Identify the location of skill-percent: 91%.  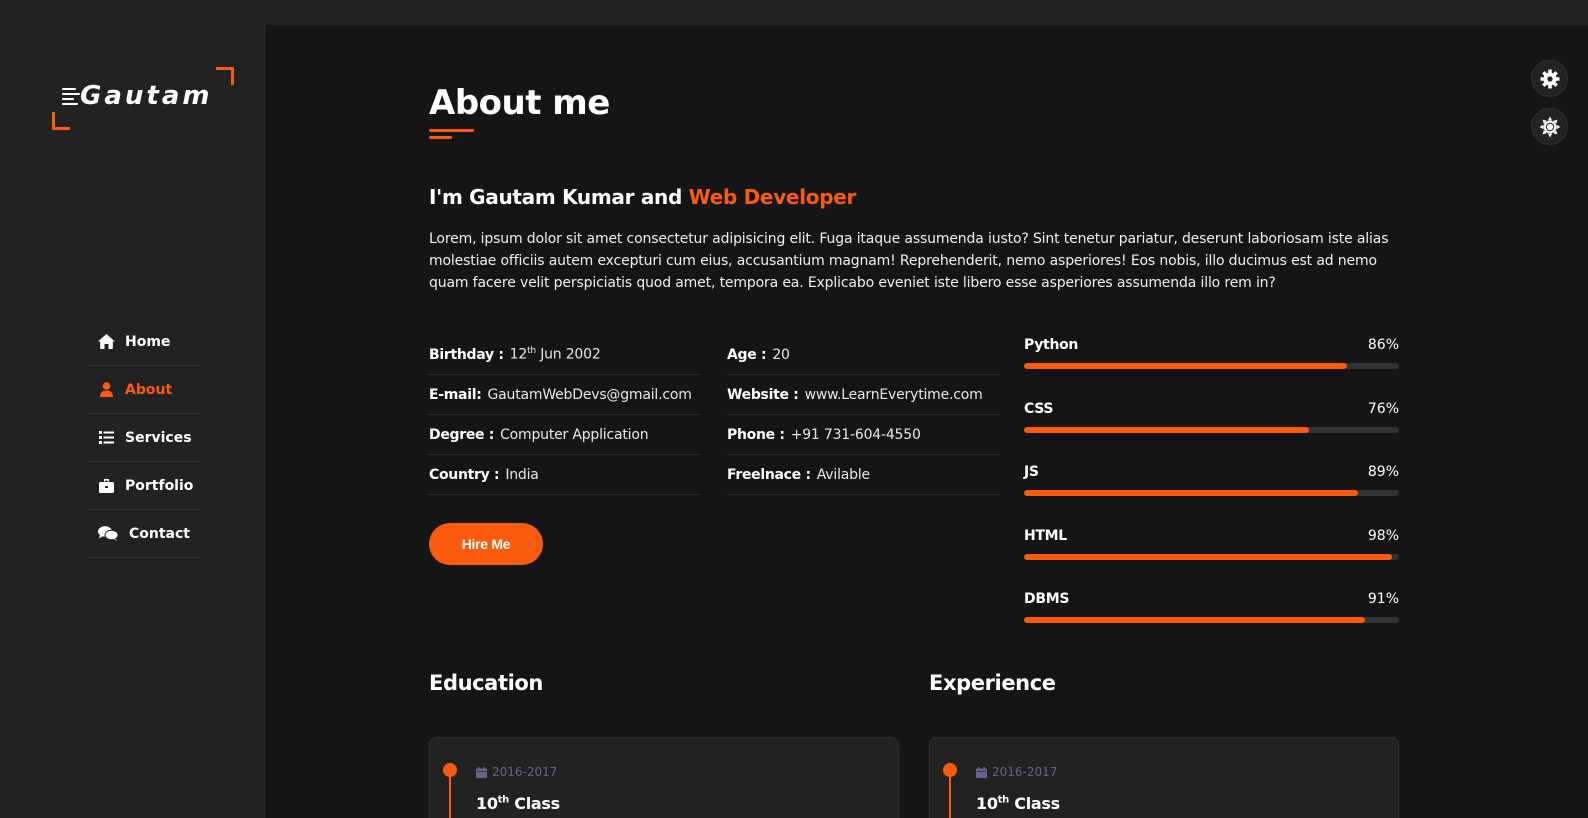
(1383, 599).